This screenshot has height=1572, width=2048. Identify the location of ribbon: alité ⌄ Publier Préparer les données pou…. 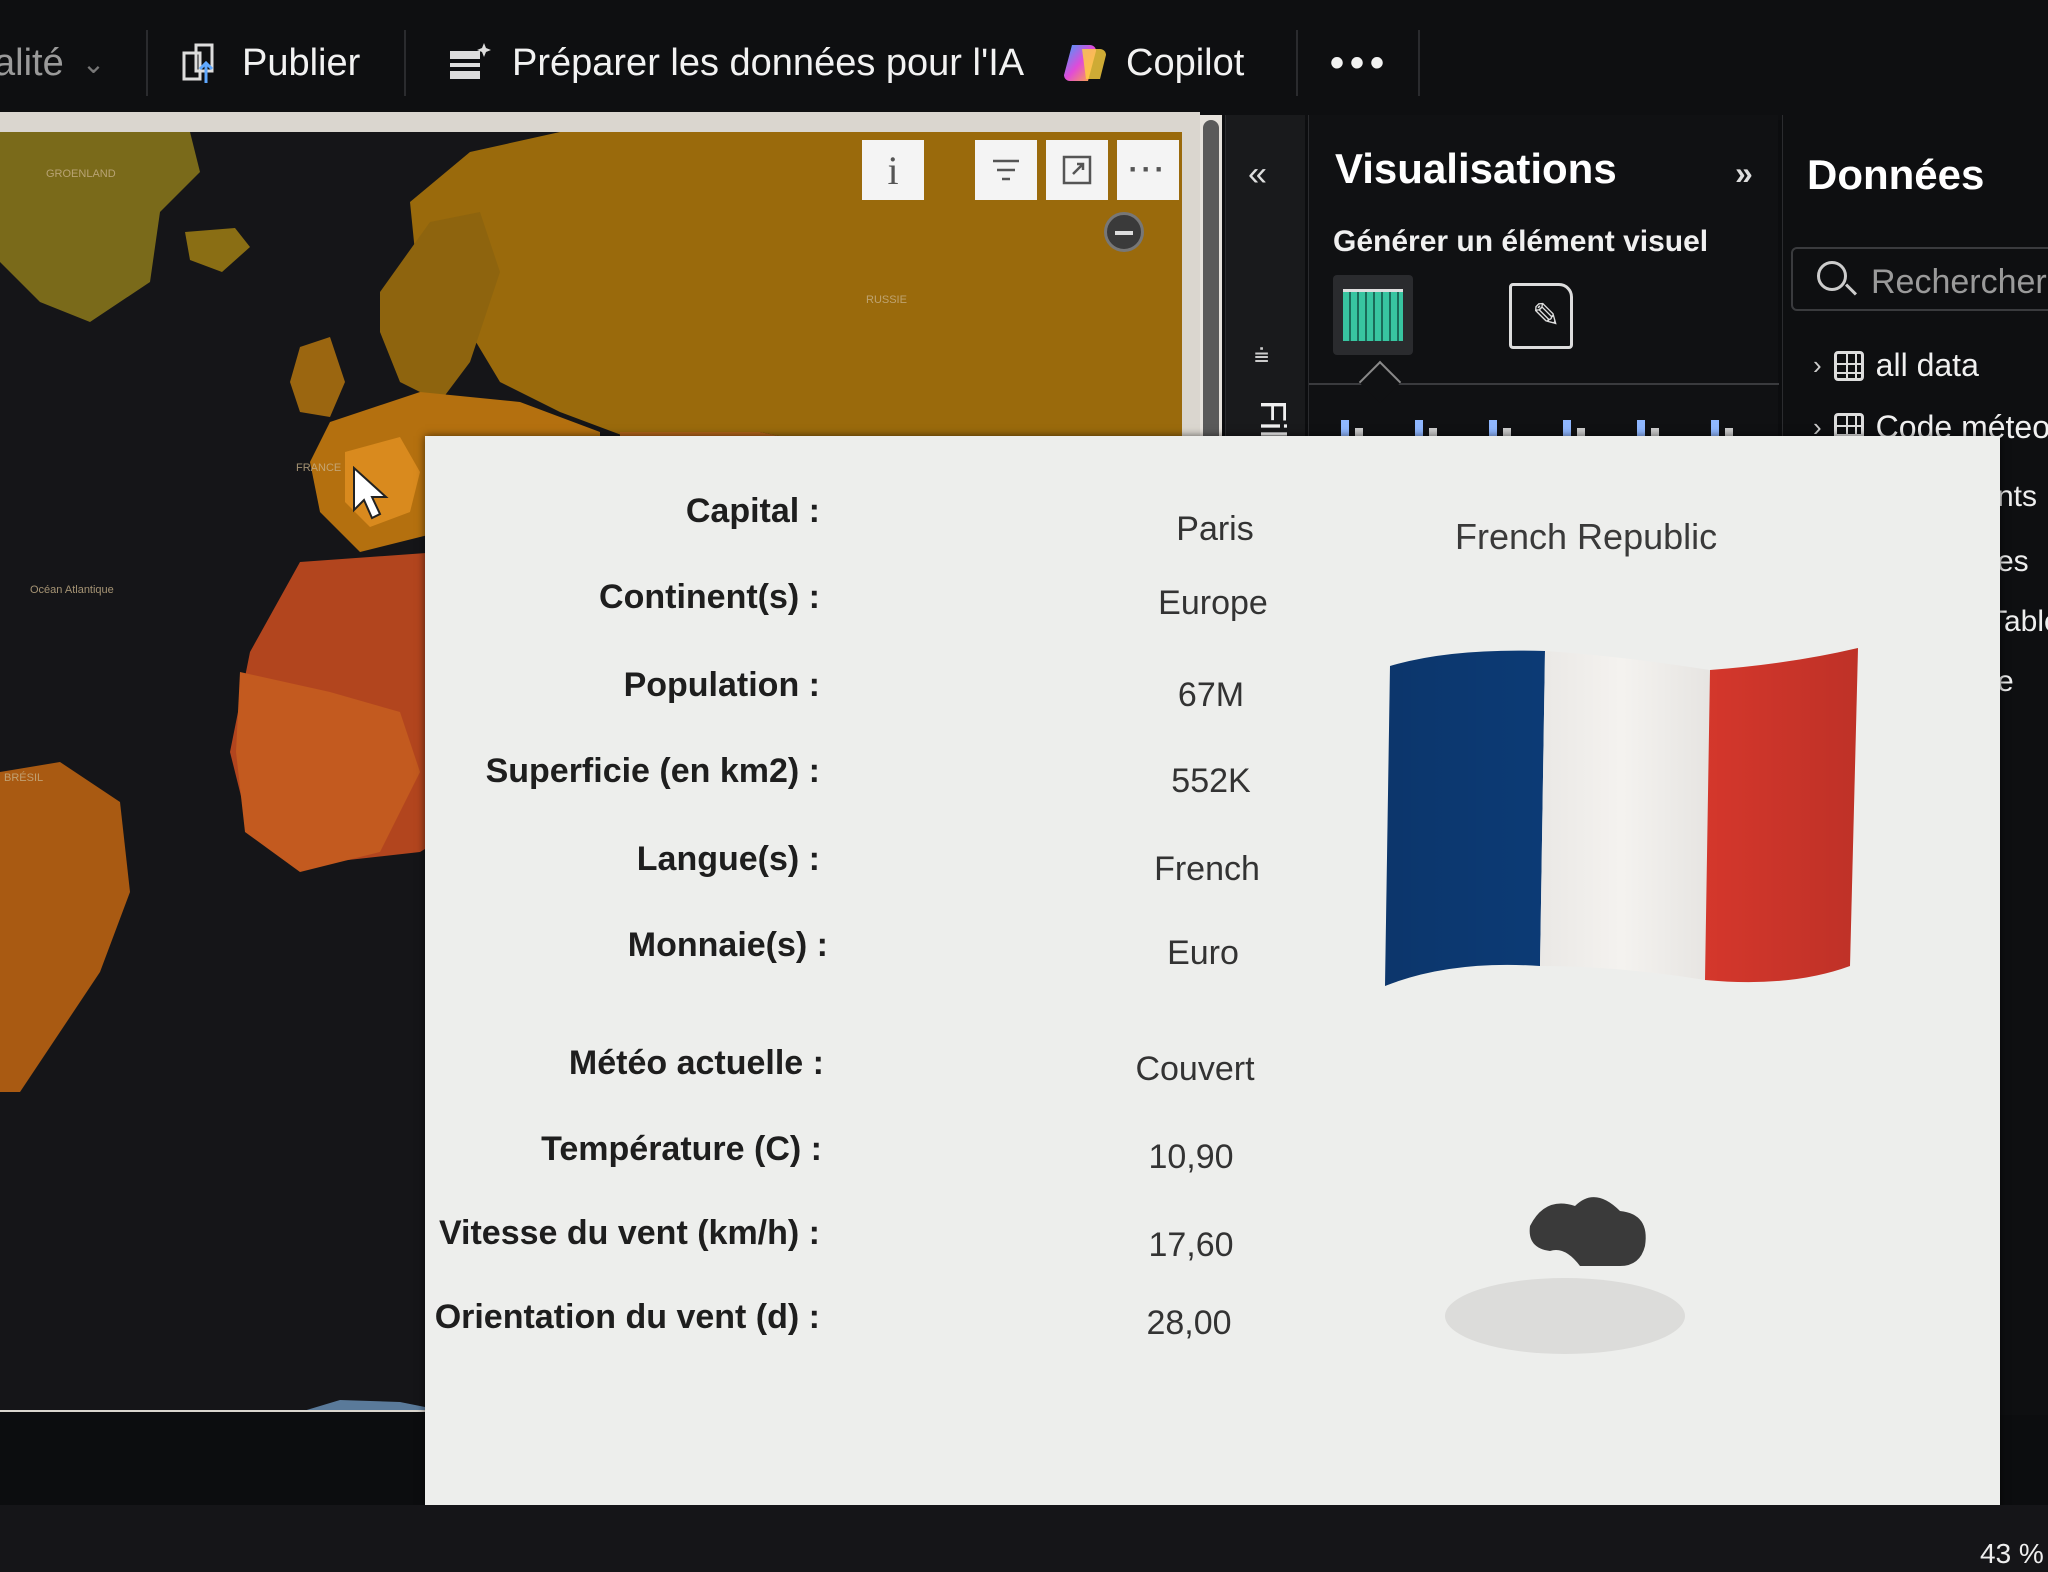
(1024, 60).